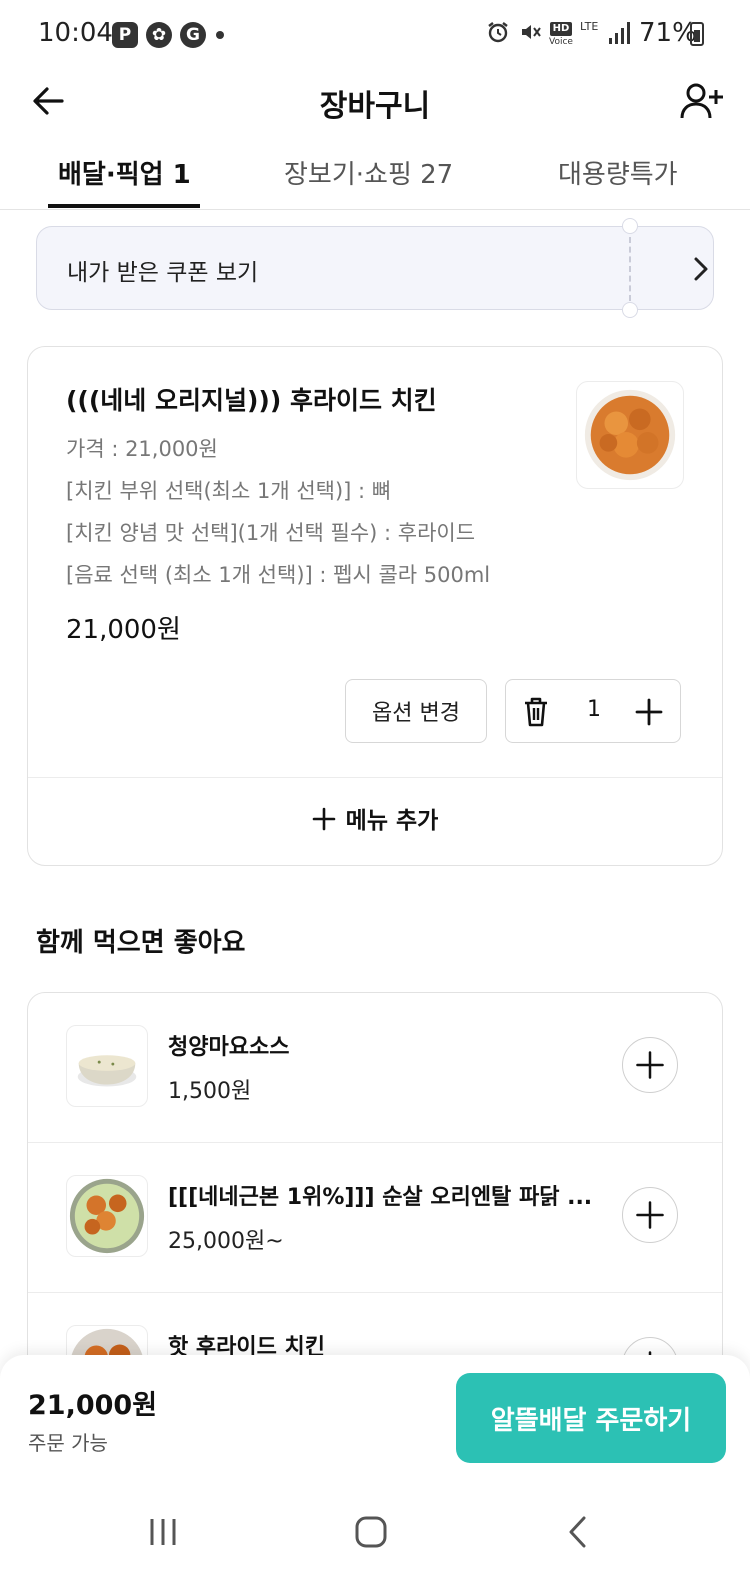  I want to click on status-time: 10:04, so click(75, 33).